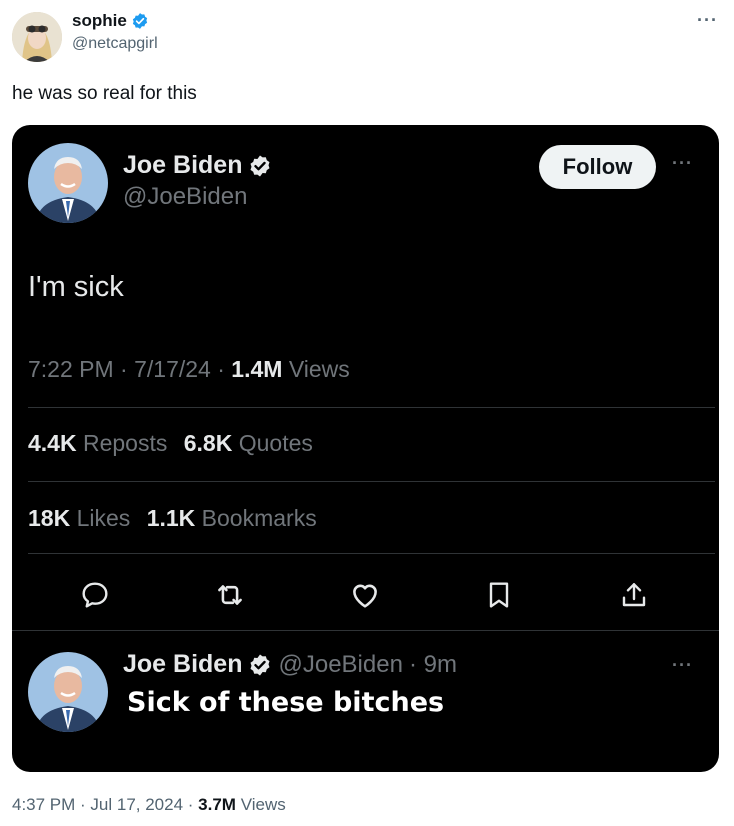 The image size is (734, 826). I want to click on more-options-icon: ···, so click(707, 20).